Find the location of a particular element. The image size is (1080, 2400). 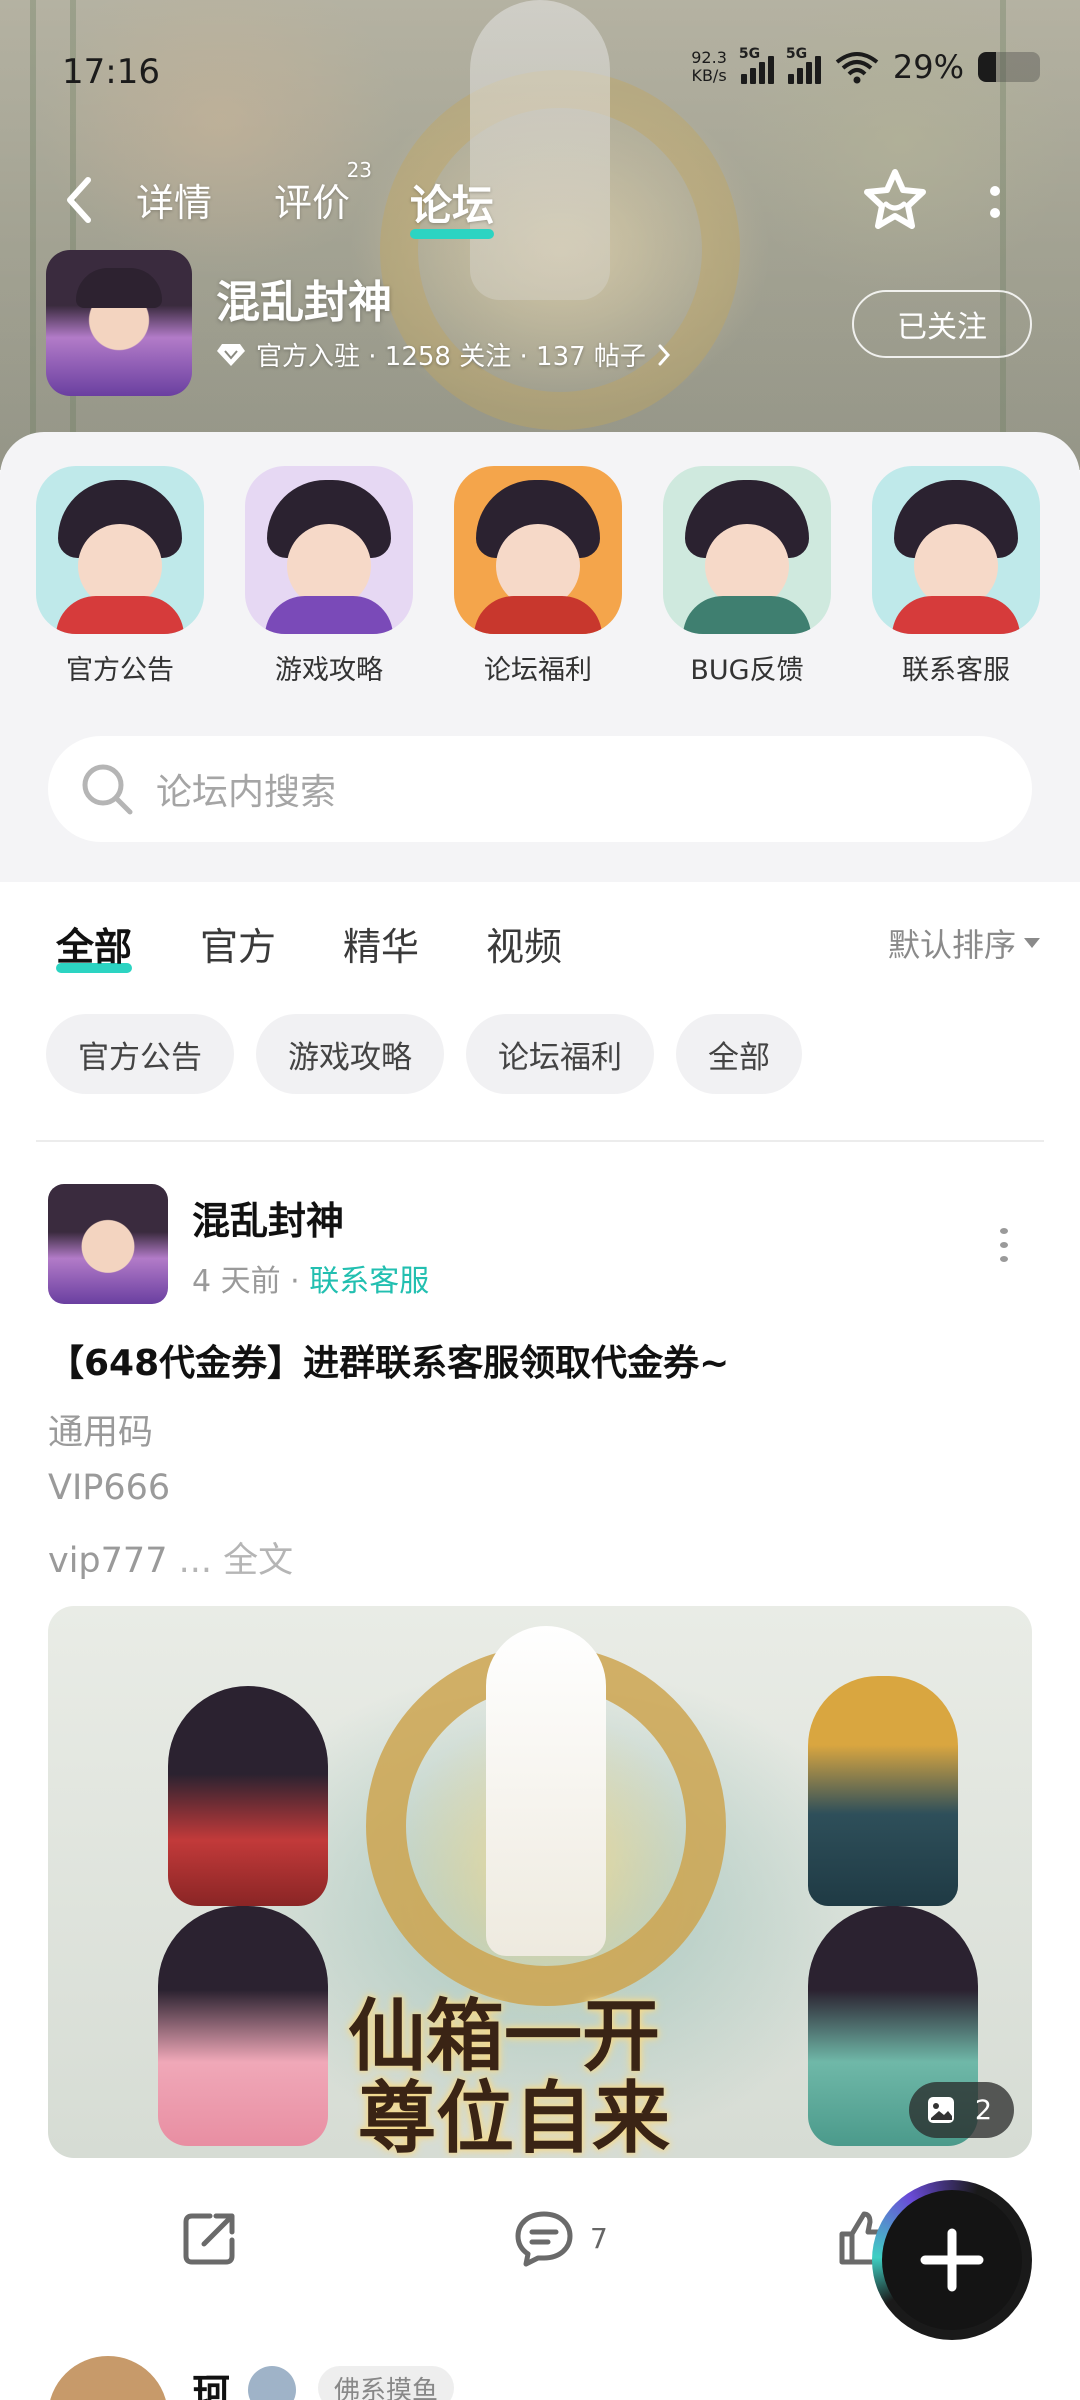

post-meta: 4 天前 · 联系客服 is located at coordinates (311, 1281).